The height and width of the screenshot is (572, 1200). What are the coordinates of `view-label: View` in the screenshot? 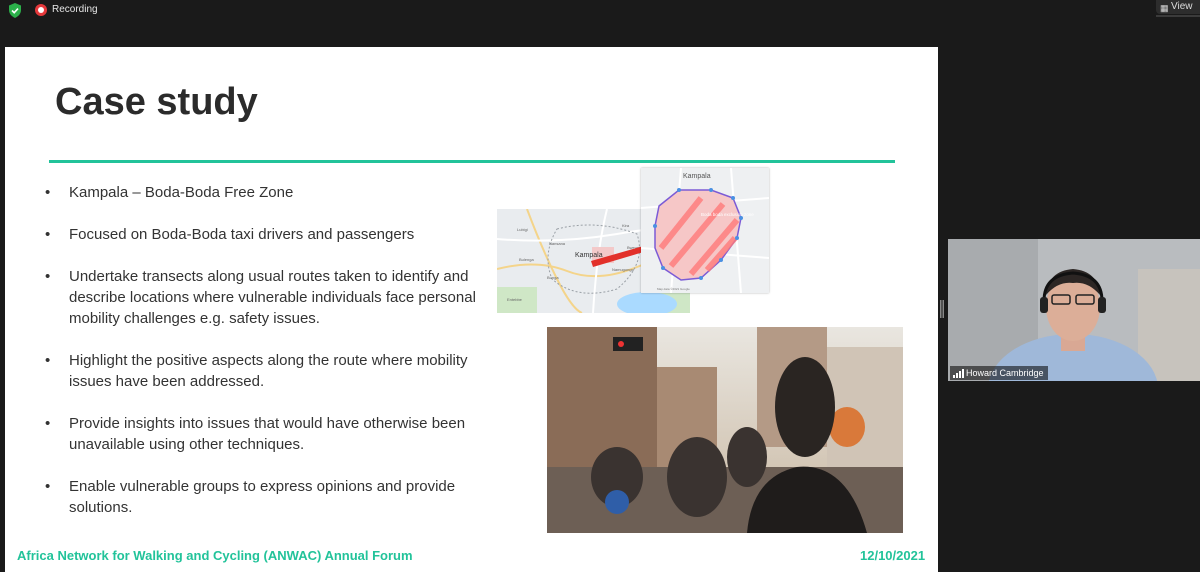 It's located at (1182, 6).